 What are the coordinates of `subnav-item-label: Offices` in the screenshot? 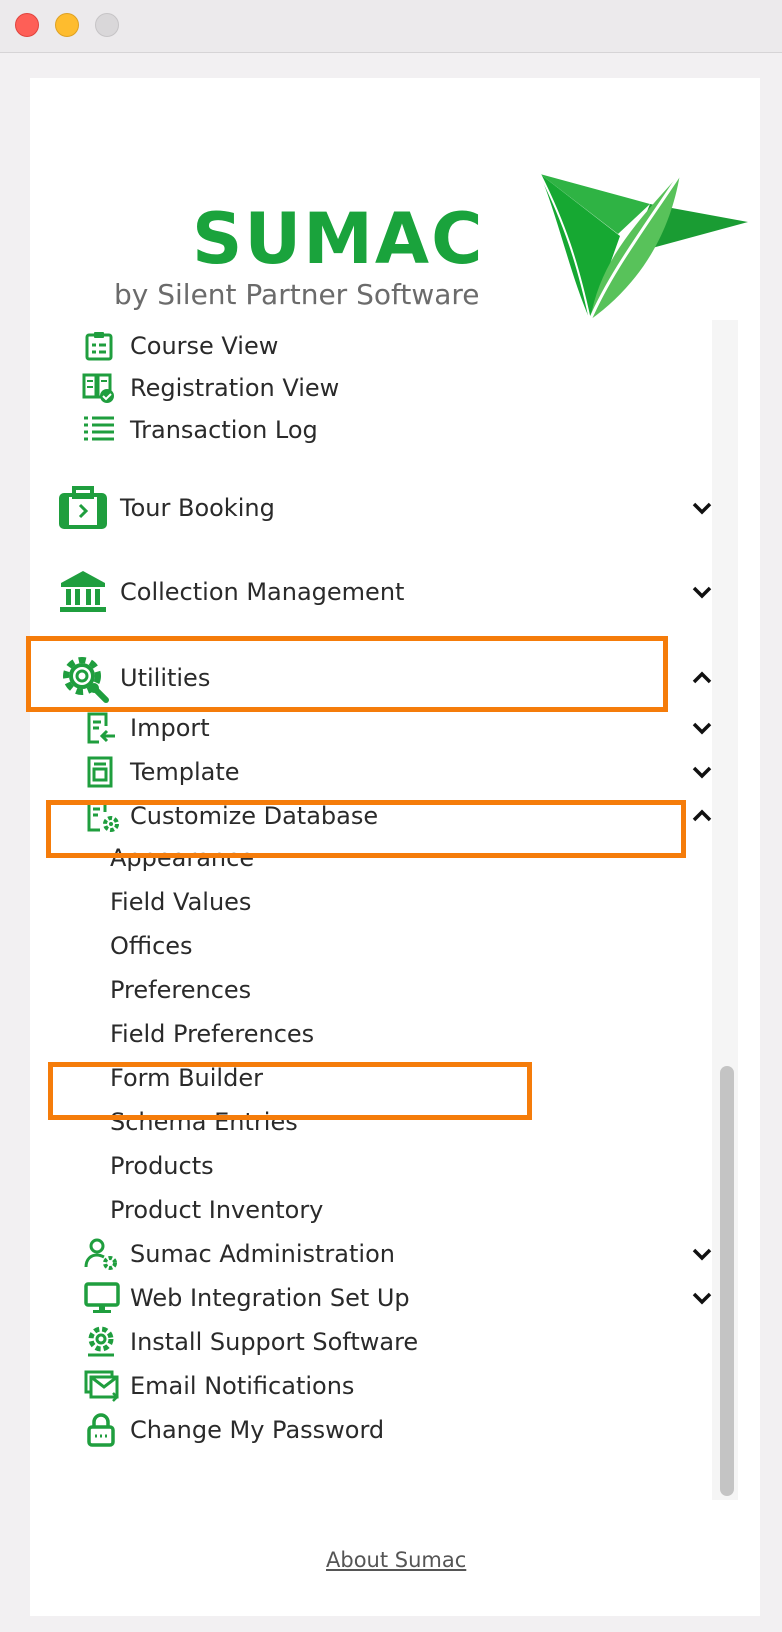 It's located at (151, 946).